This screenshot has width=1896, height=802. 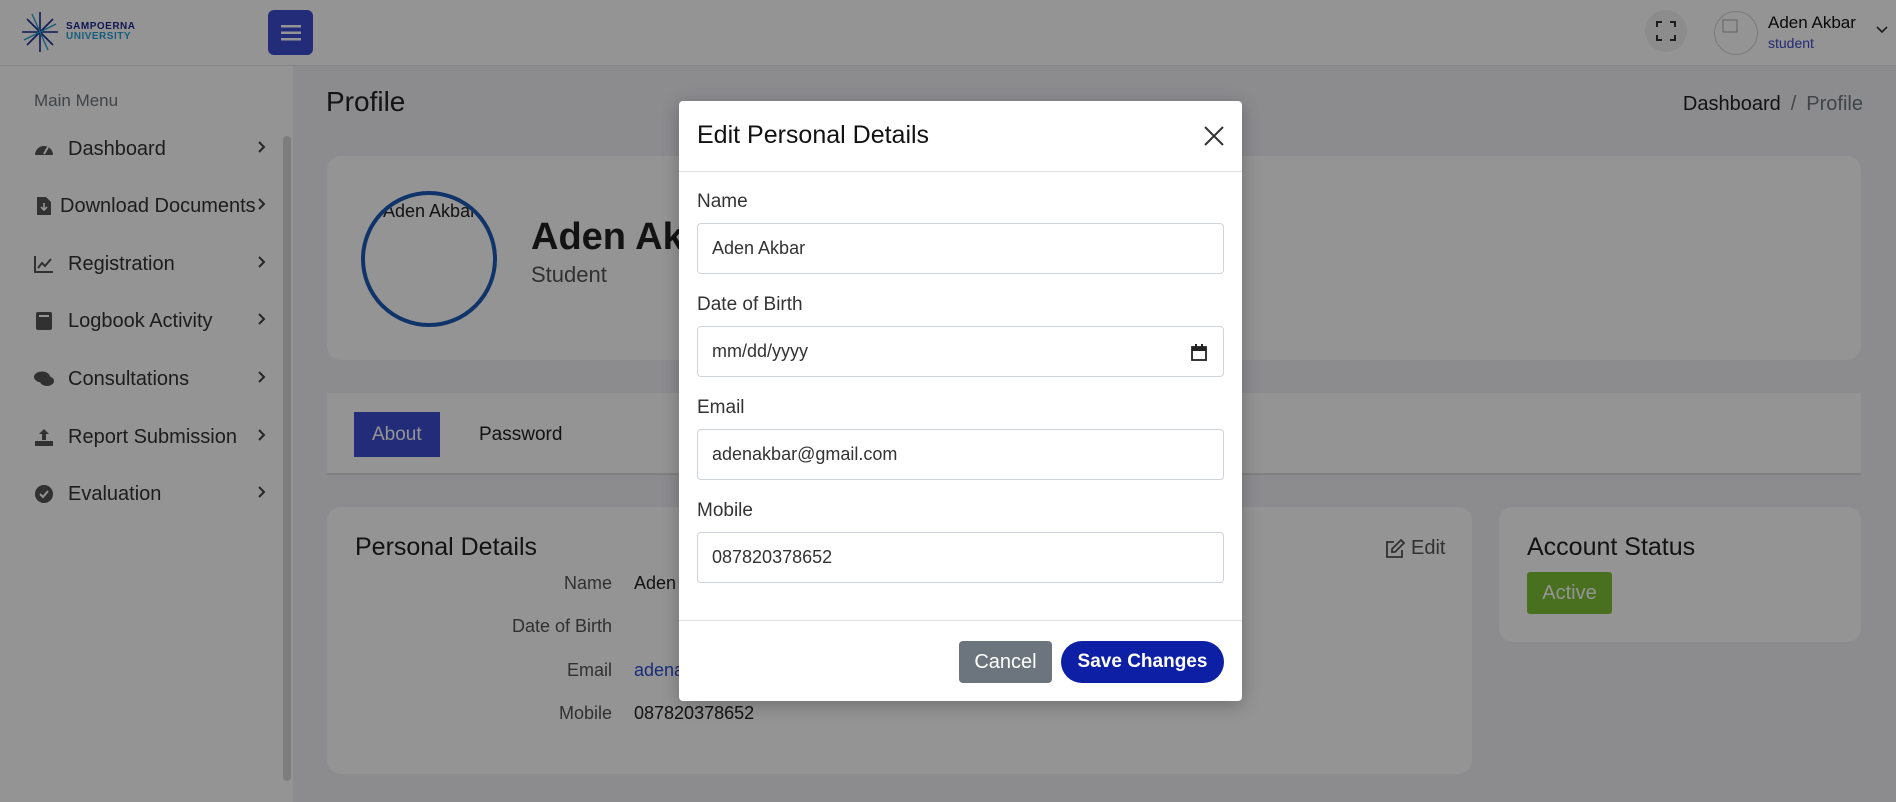 I want to click on close-icon, so click(x=1214, y=136).